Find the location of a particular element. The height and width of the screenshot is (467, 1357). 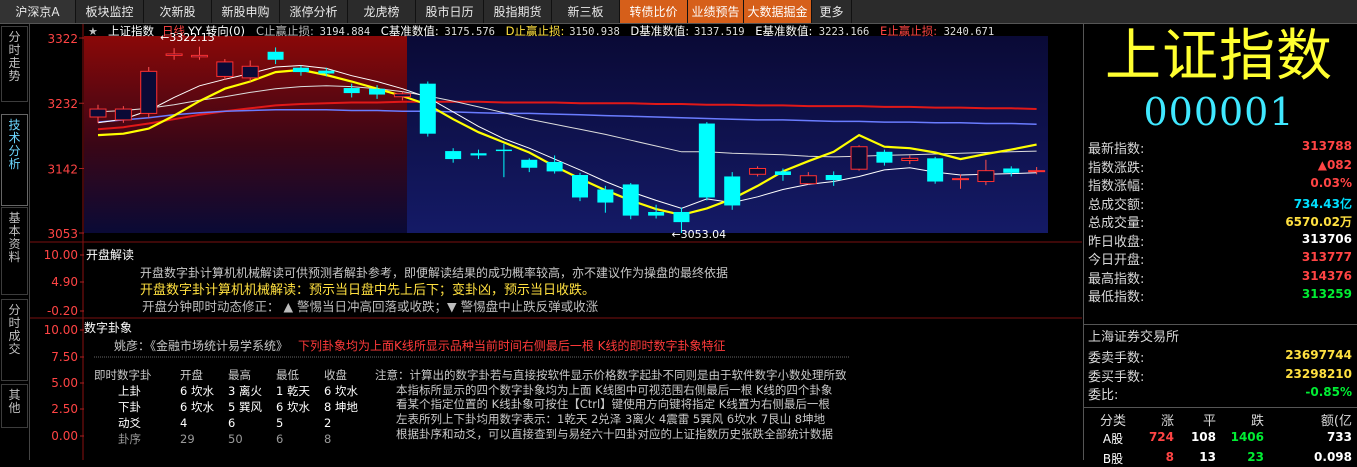

gua-y-label: 7.50 is located at coordinates (64, 357).